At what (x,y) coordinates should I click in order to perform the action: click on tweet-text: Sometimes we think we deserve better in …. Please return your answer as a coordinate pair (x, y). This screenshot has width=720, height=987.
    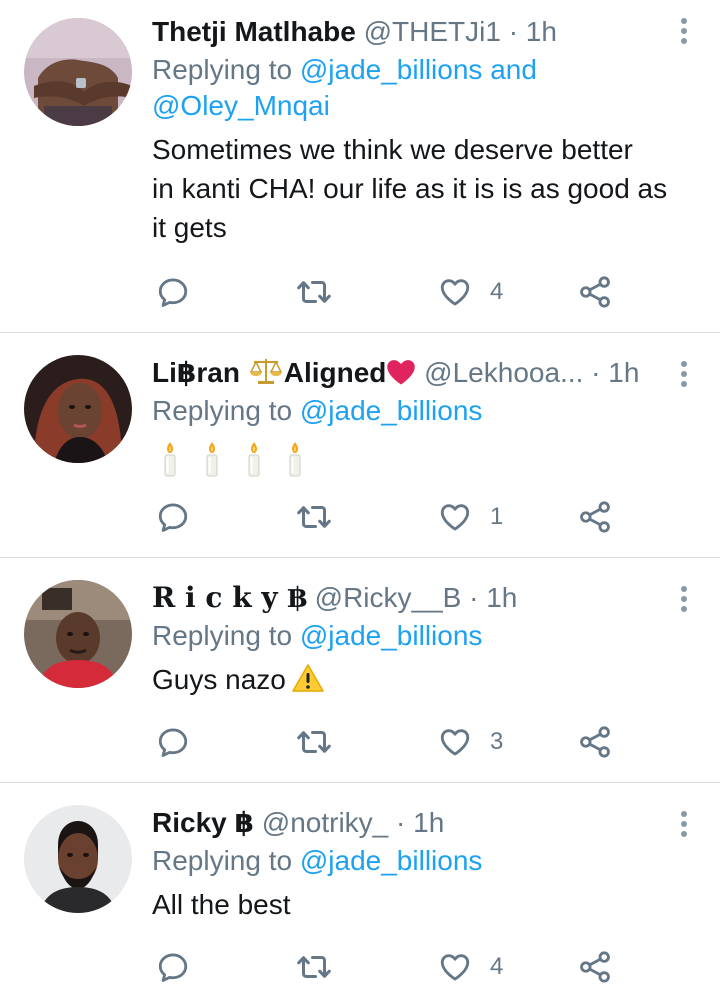
    Looking at the image, I should click on (411, 188).